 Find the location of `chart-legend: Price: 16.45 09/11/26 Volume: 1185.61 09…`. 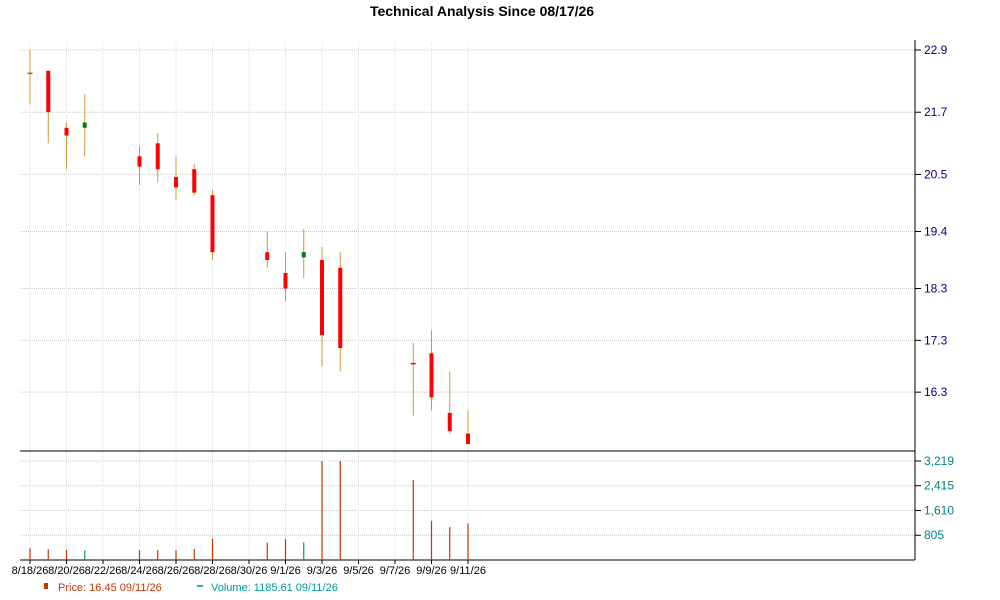

chart-legend: Price: 16.45 09/11/26 Volume: 1185.61 09… is located at coordinates (191, 588).